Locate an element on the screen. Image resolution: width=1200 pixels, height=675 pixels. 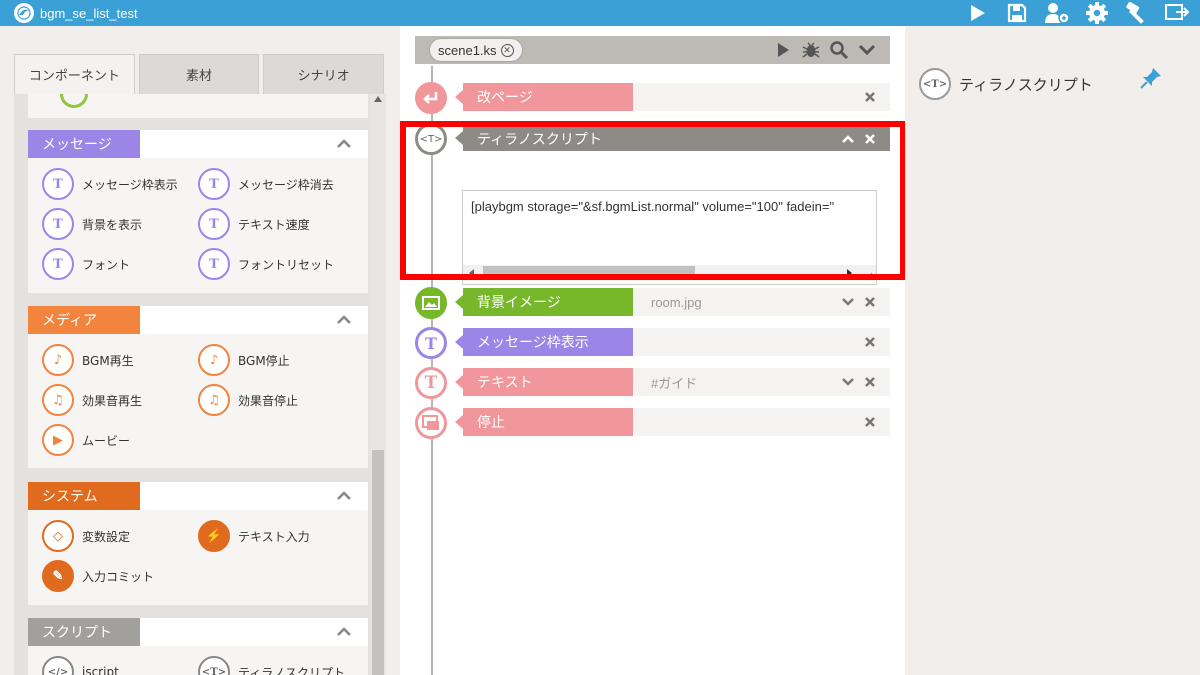
component-input-commit: ✎ 入力コミット is located at coordinates (120, 576).